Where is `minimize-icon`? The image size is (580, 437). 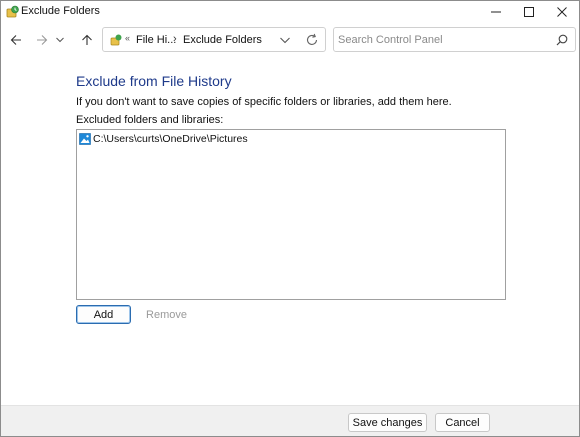 minimize-icon is located at coordinates (496, 12).